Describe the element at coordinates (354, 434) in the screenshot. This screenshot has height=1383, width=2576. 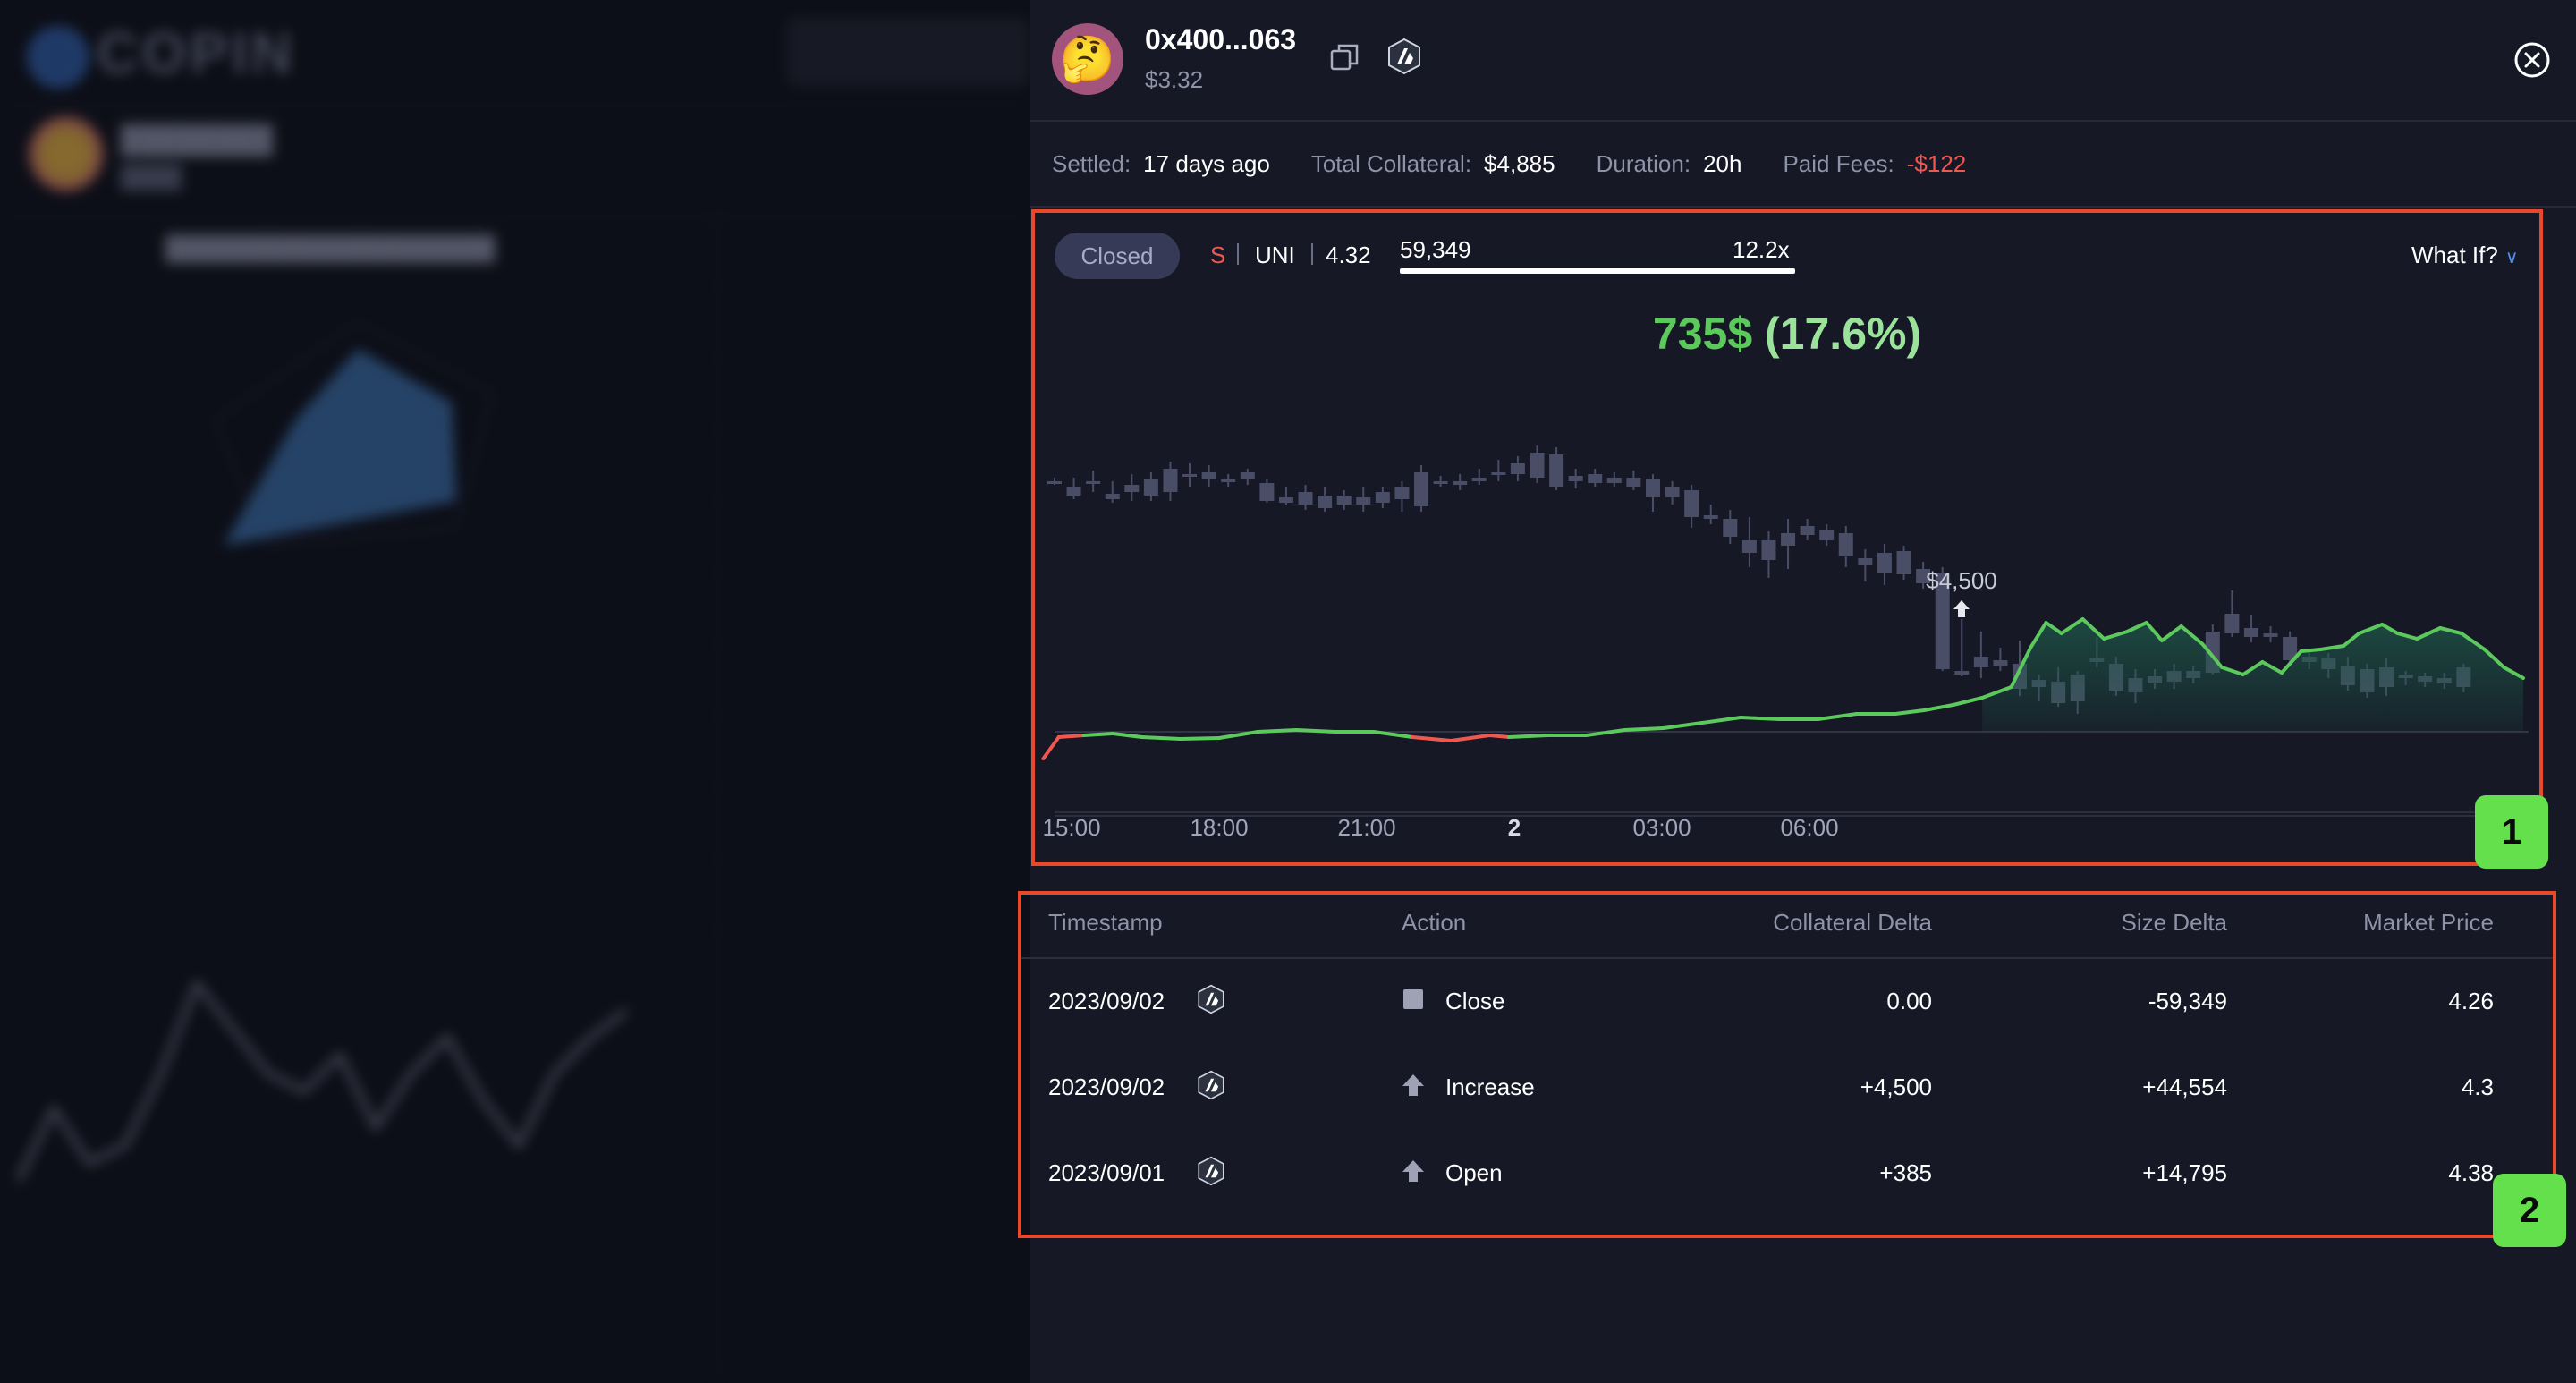
I see `background-radar-chart` at that location.